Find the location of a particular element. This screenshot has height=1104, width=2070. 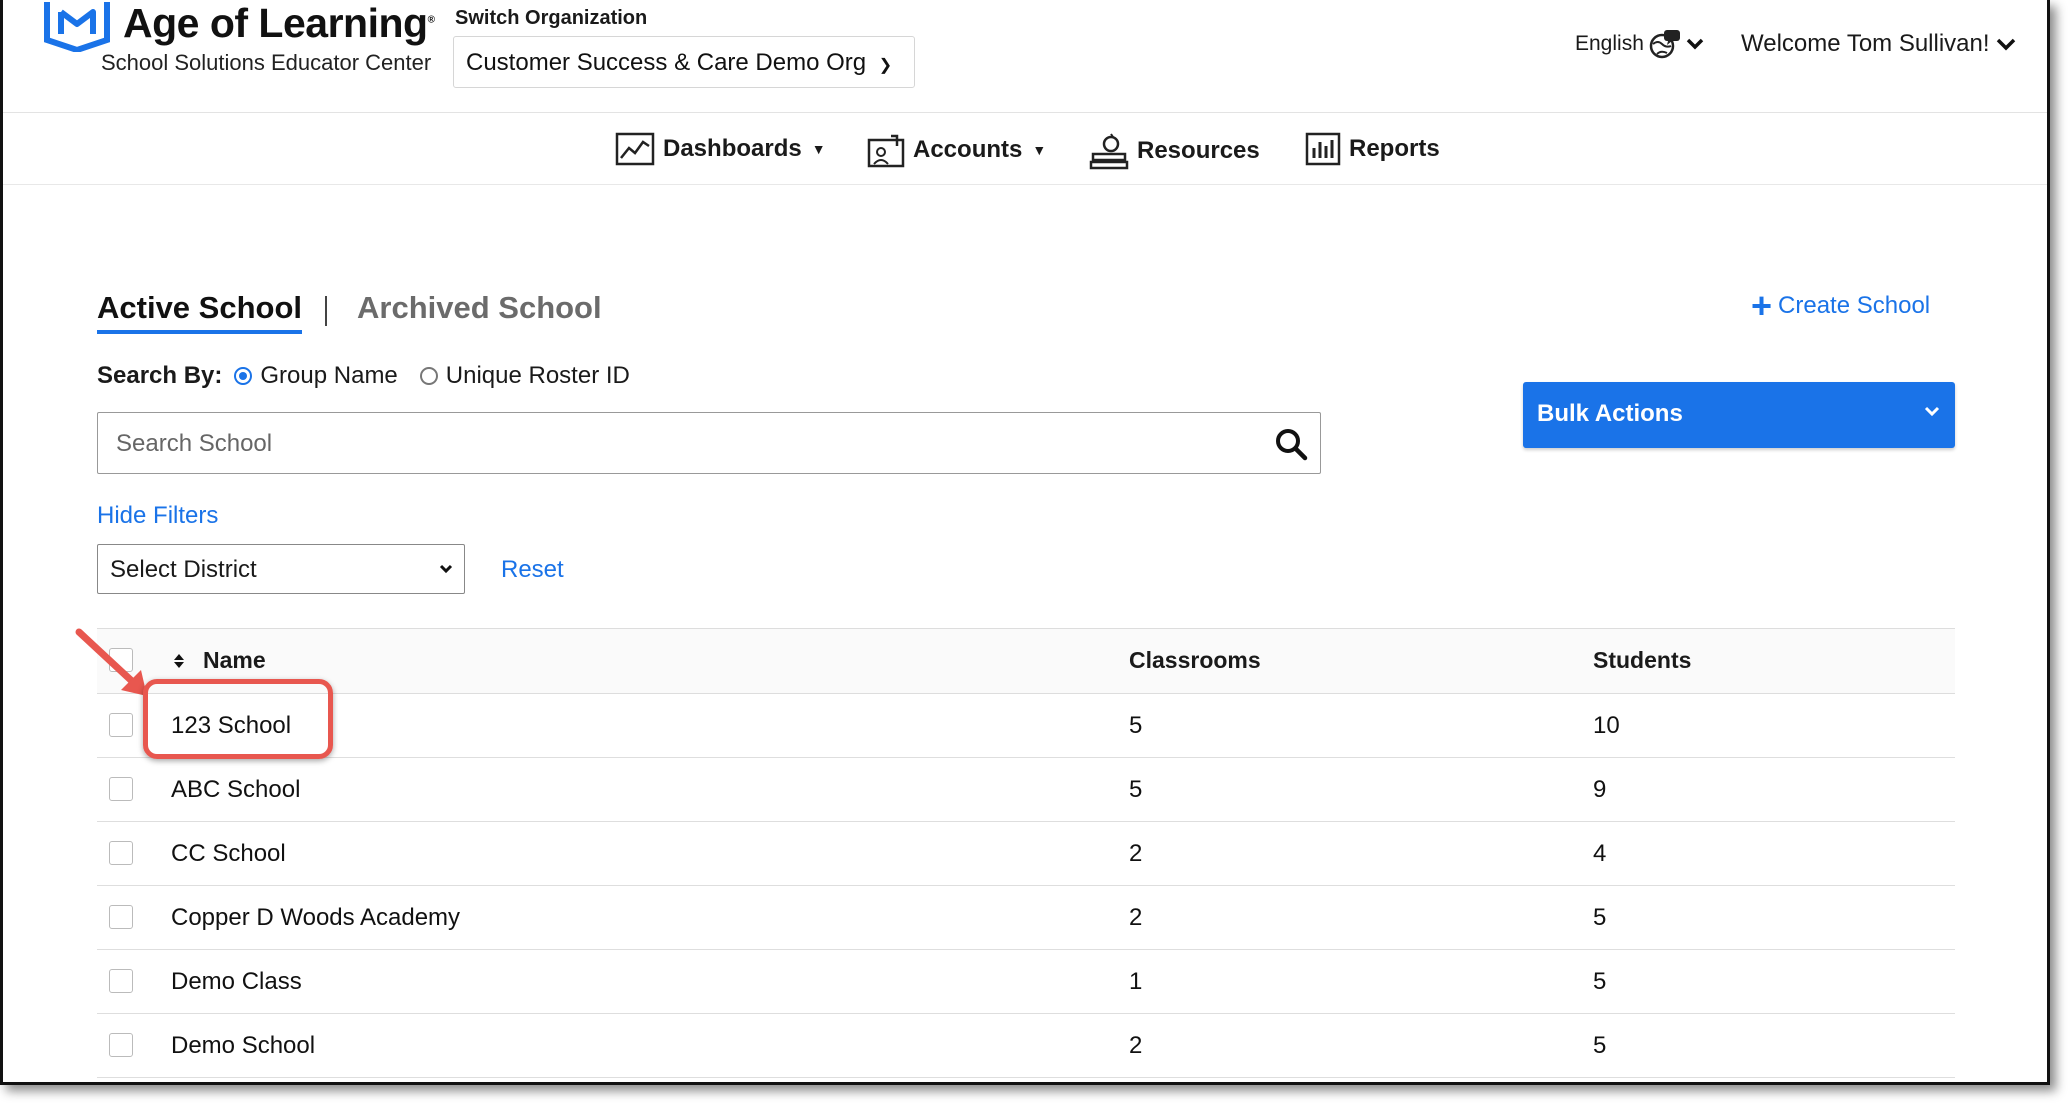

school-name: Demo School is located at coordinates (243, 1046).